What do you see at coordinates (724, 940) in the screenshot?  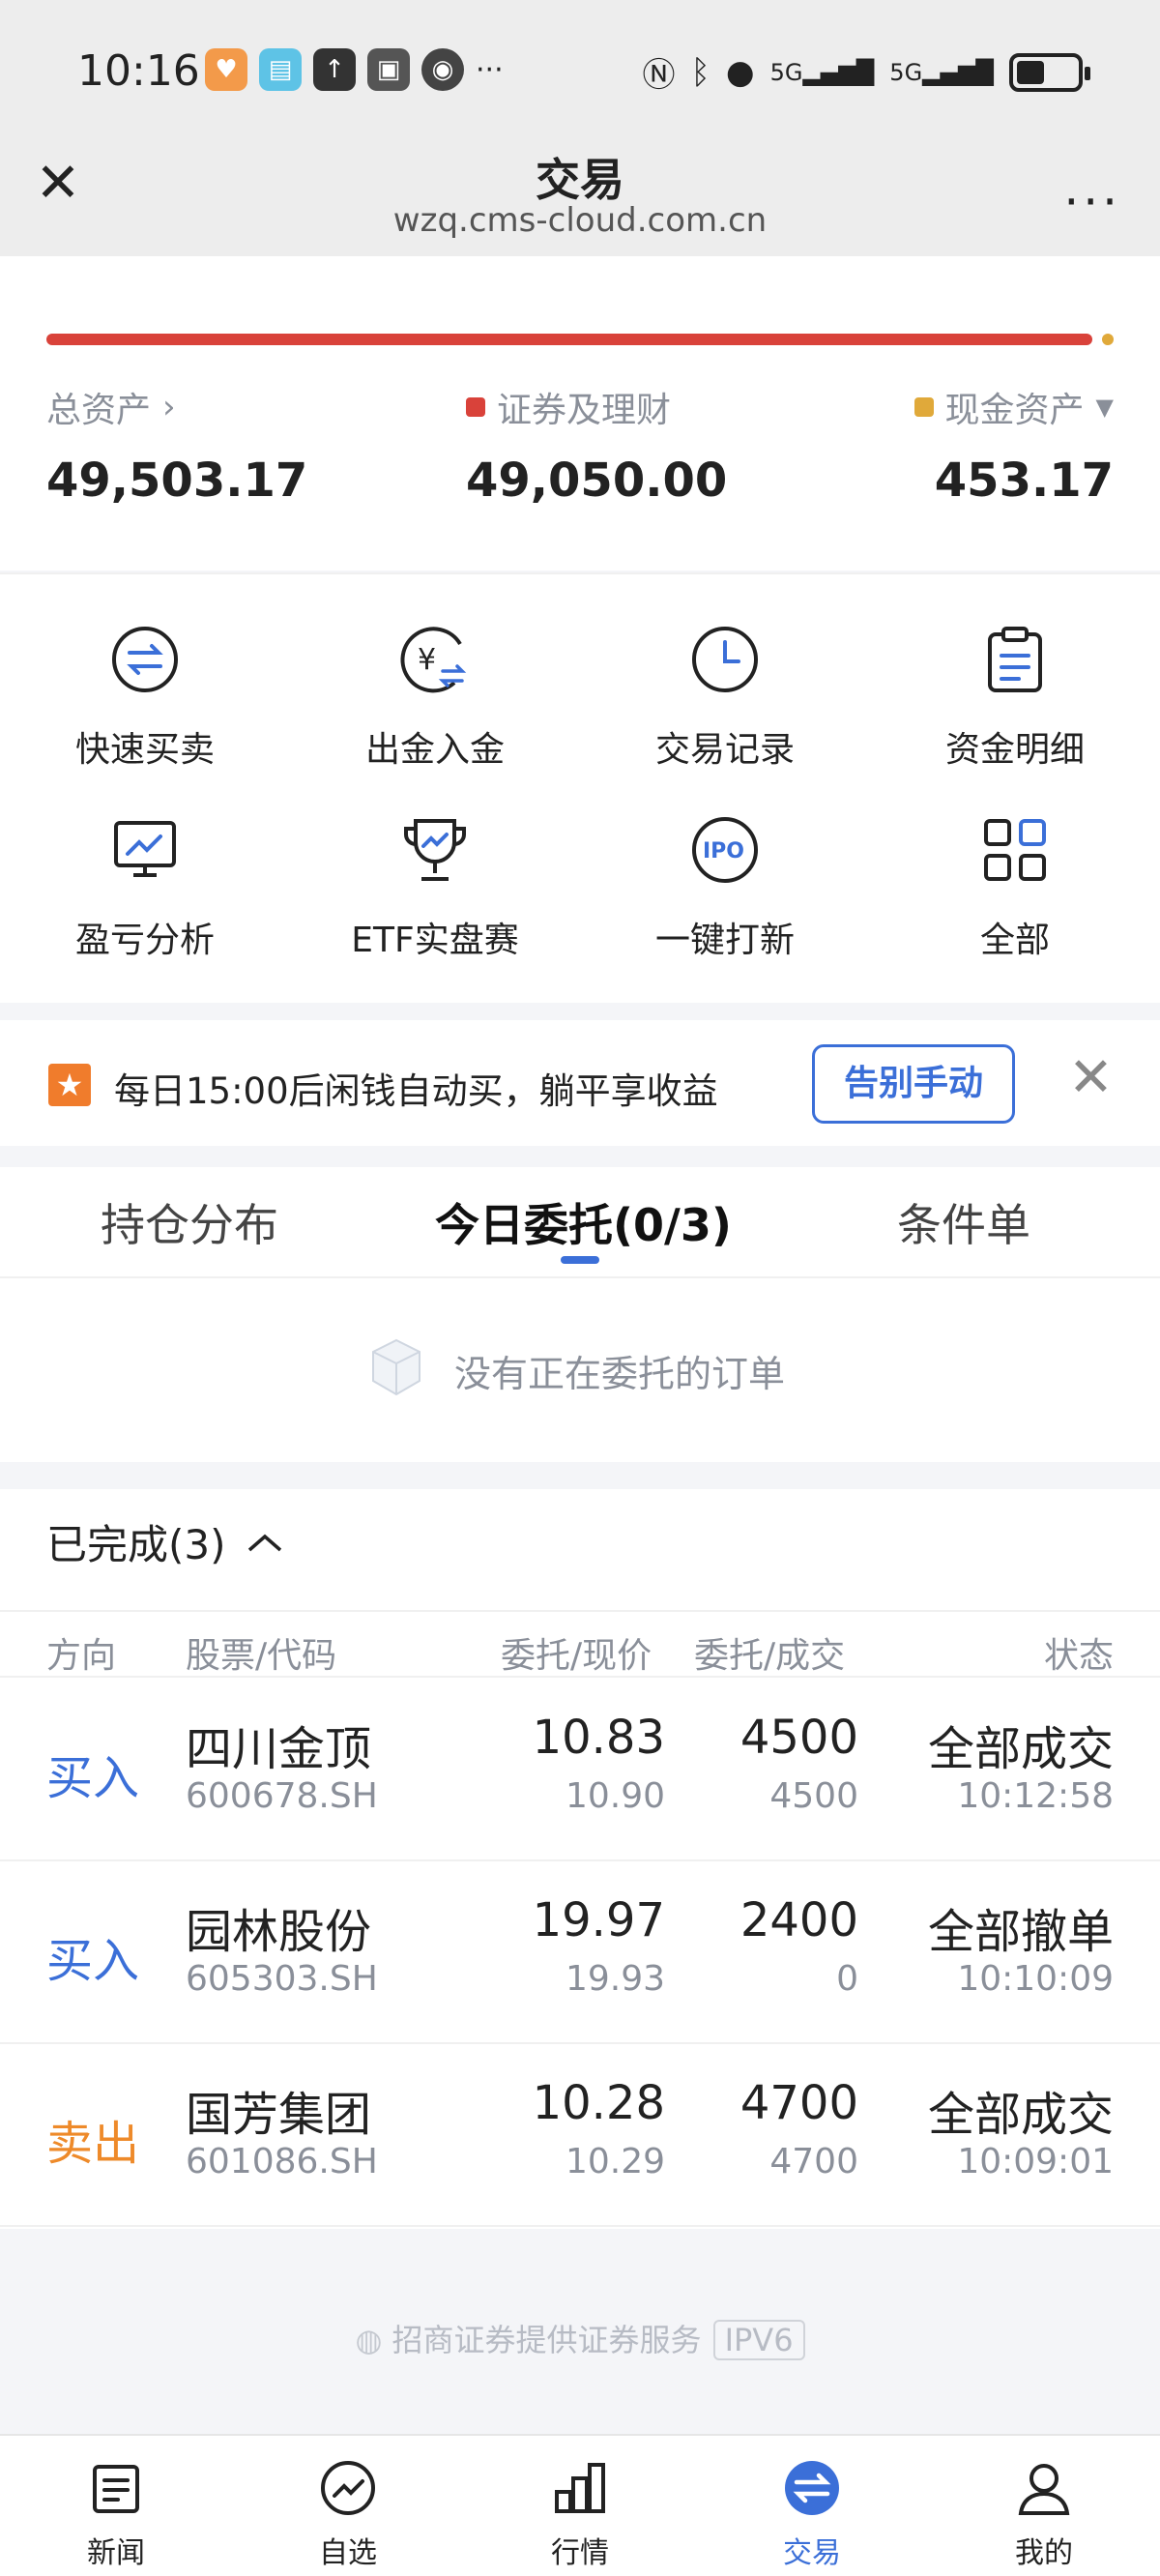 I see `function-label: 一键打新` at bounding box center [724, 940].